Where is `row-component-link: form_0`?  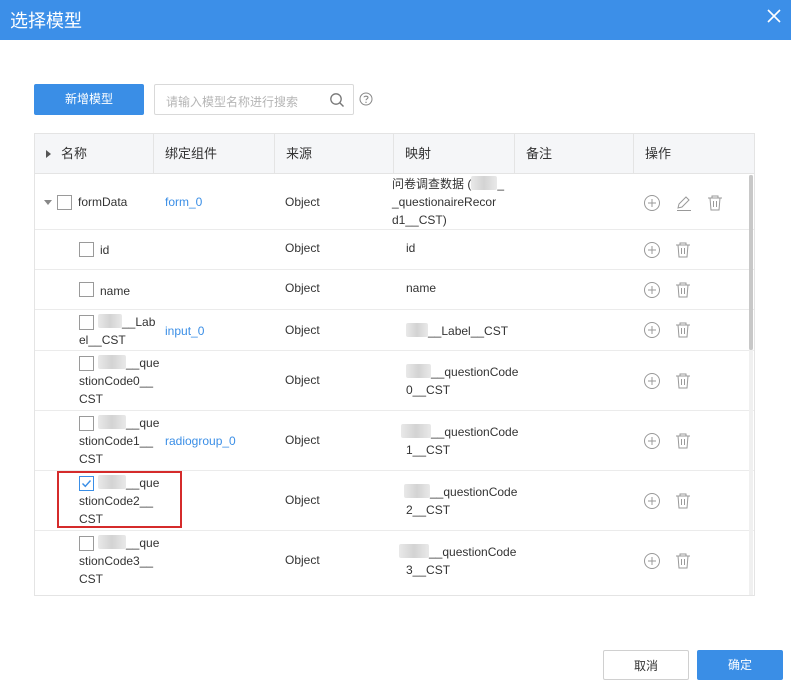 row-component-link: form_0 is located at coordinates (183, 202).